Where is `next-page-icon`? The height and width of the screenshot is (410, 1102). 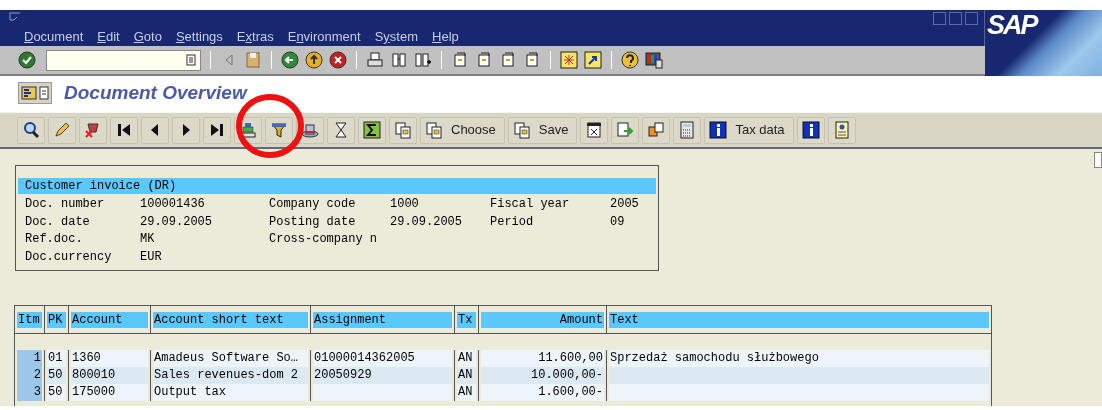
next-page-icon is located at coordinates (508, 60).